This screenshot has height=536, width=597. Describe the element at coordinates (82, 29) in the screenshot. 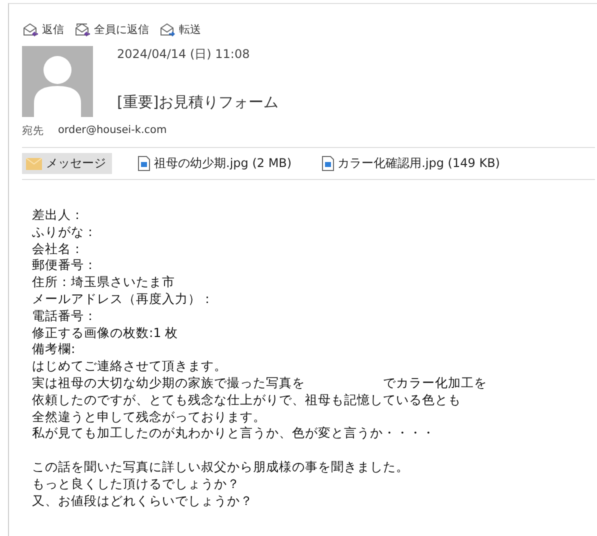

I see `reply-all-icon` at that location.